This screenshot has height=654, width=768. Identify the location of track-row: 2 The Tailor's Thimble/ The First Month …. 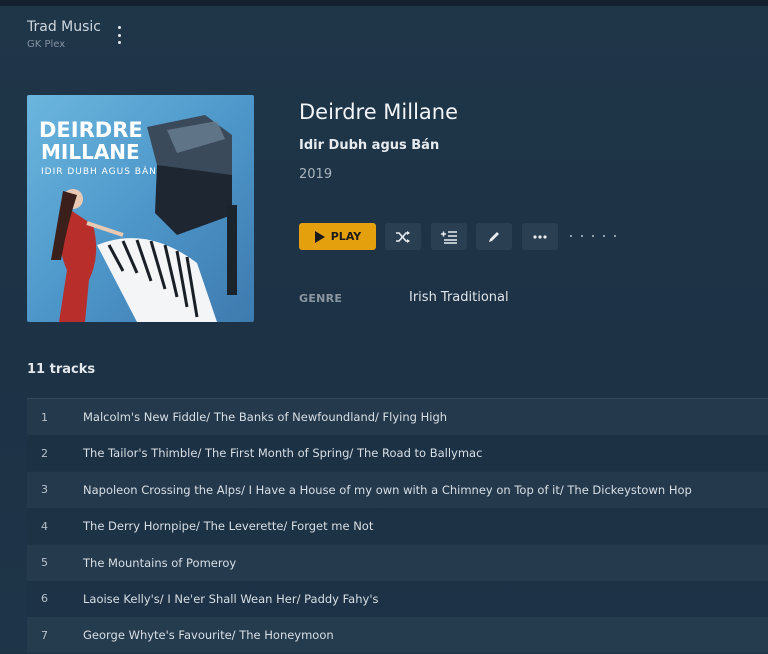
(397, 453).